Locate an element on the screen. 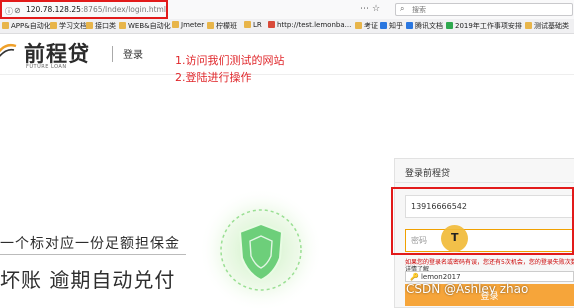 The image size is (574, 308). bookmark-item: 考证 is located at coordinates (366, 26).